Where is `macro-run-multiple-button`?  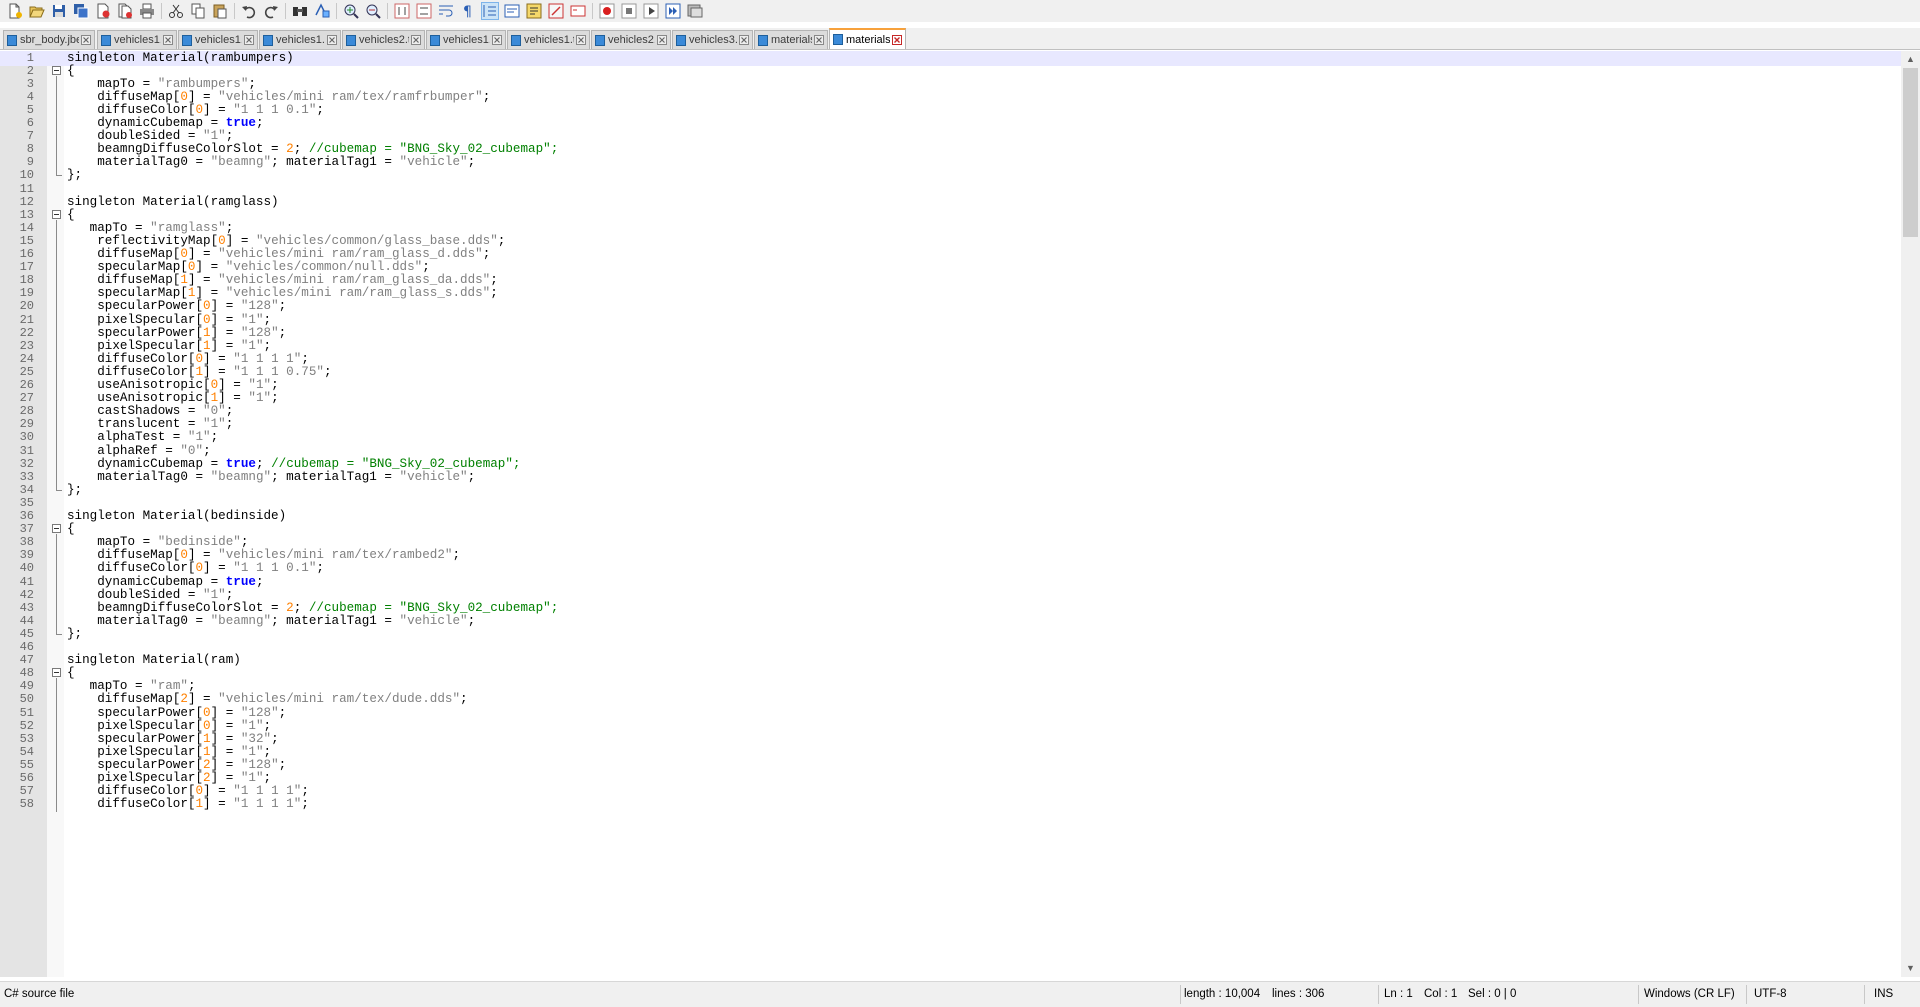 macro-run-multiple-button is located at coordinates (673, 11).